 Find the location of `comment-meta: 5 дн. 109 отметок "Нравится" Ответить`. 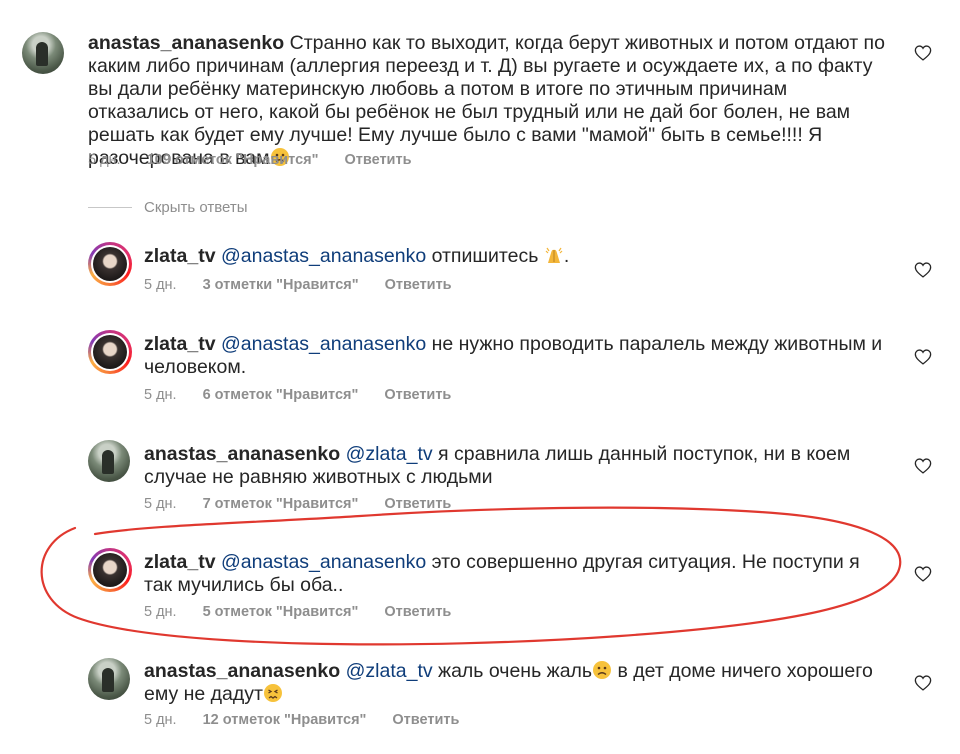

comment-meta: 5 дн. 109 отметок "Нравится" Ответить is located at coordinates (250, 160).